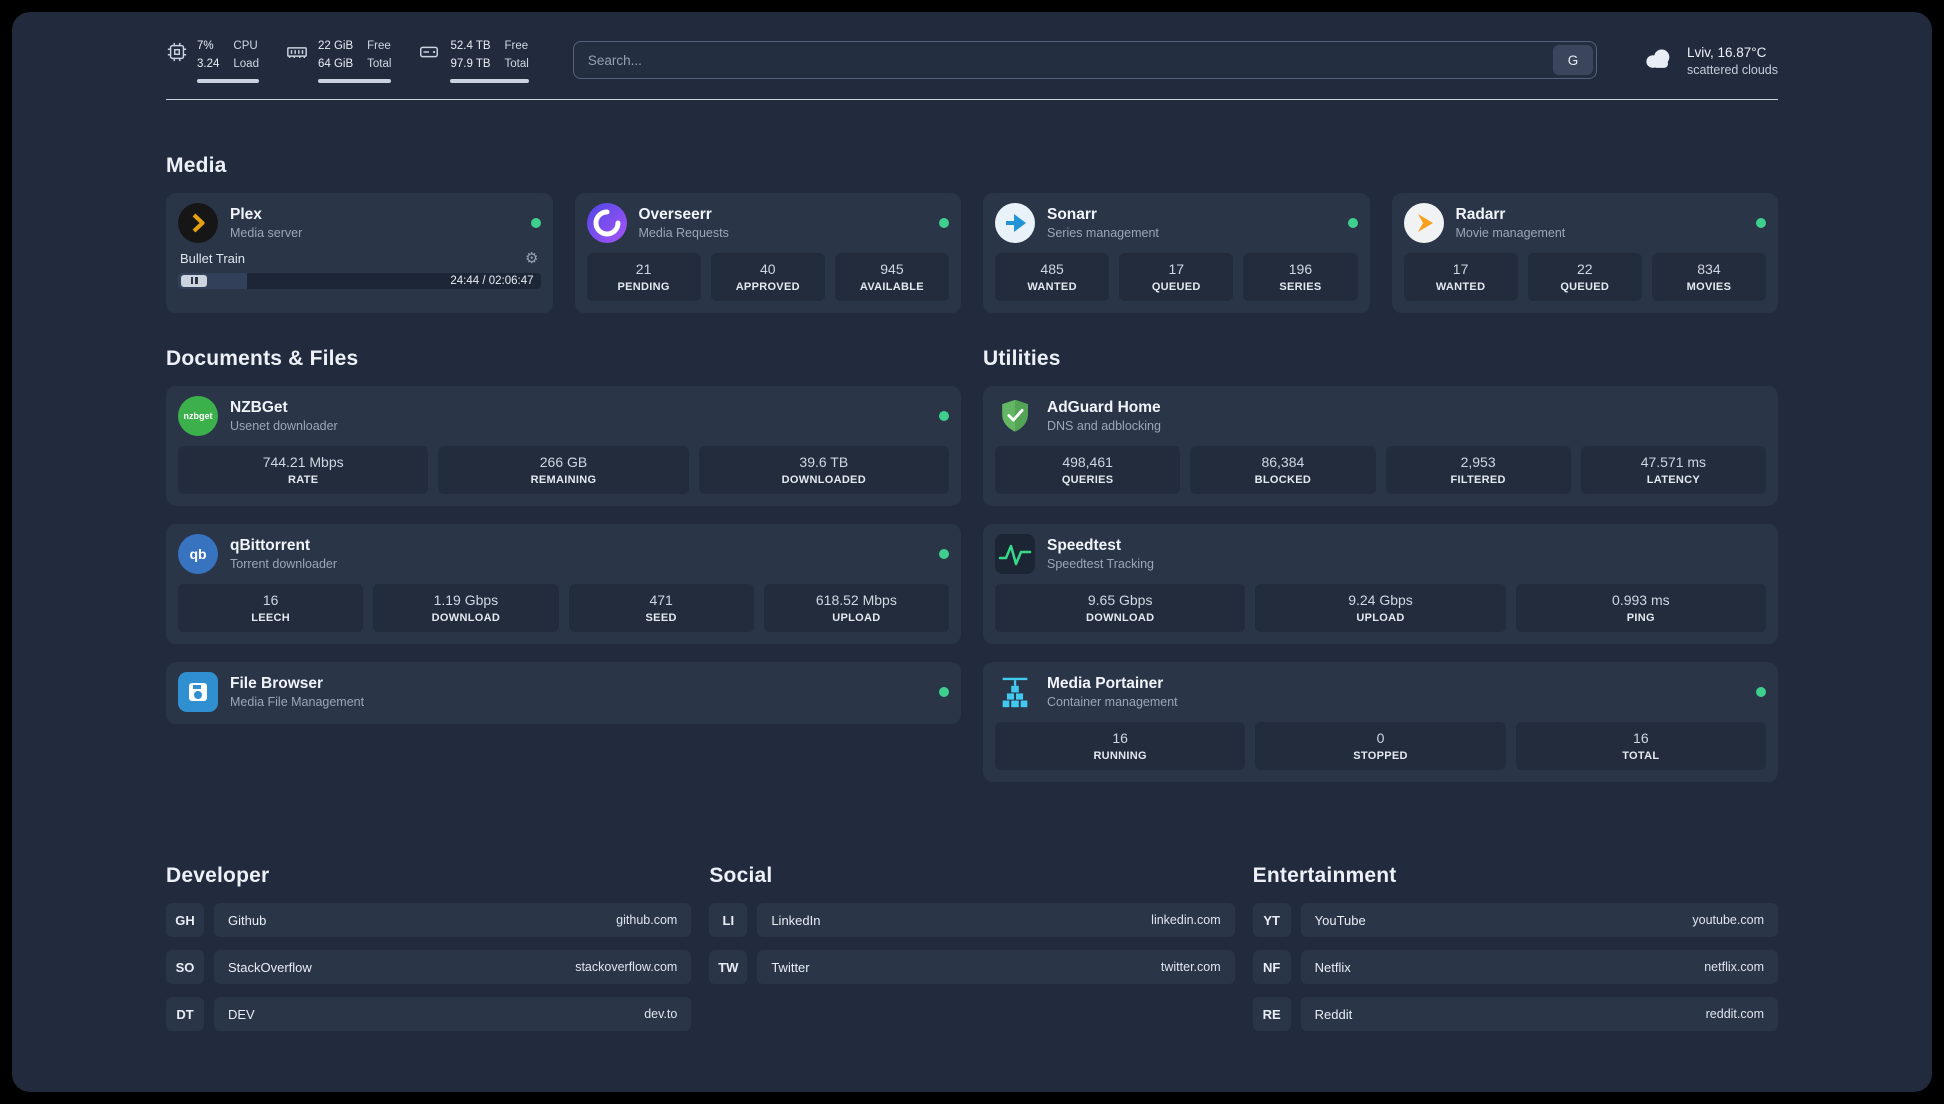 This screenshot has width=1944, height=1104. What do you see at coordinates (208, 63) in the screenshot?
I see `cpu-load-value: 3.24` at bounding box center [208, 63].